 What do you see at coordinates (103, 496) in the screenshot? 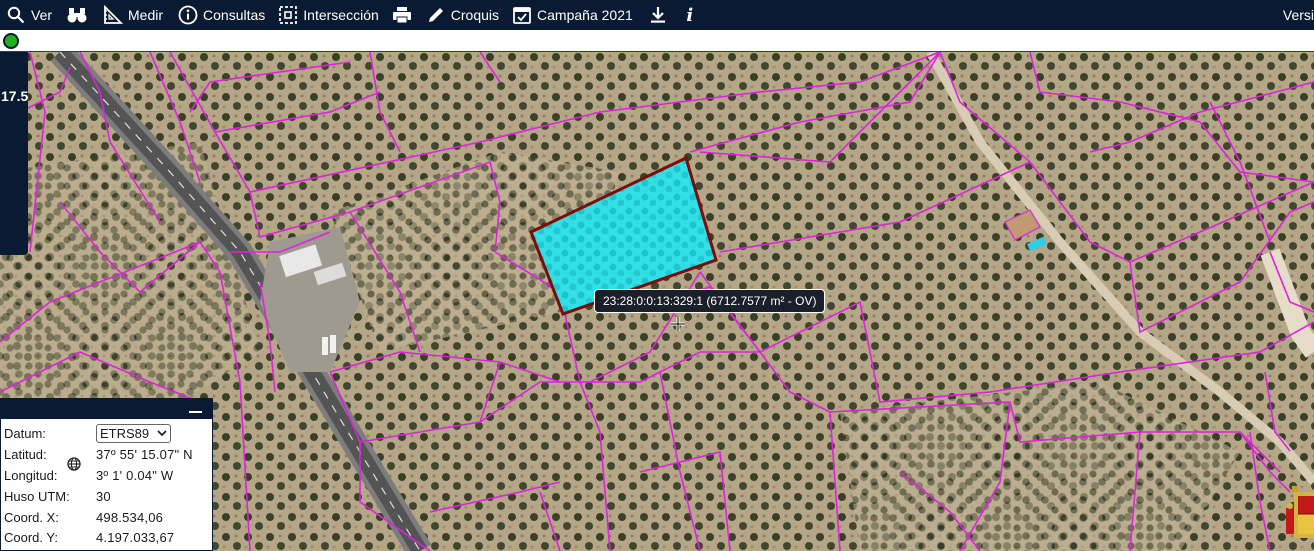
I see `huso-utm-value: 30` at bounding box center [103, 496].